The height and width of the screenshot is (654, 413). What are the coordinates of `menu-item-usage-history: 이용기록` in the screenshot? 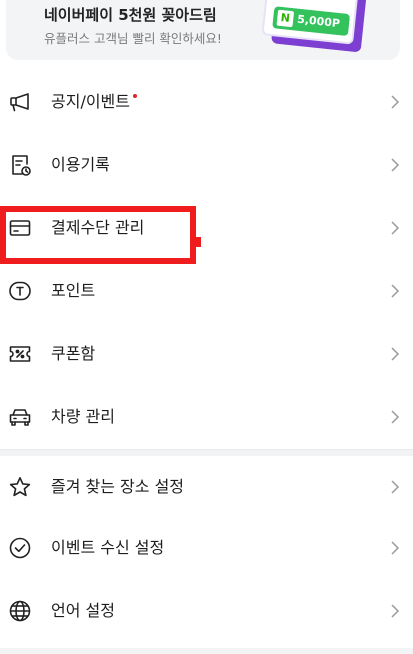 It's located at (206, 165).